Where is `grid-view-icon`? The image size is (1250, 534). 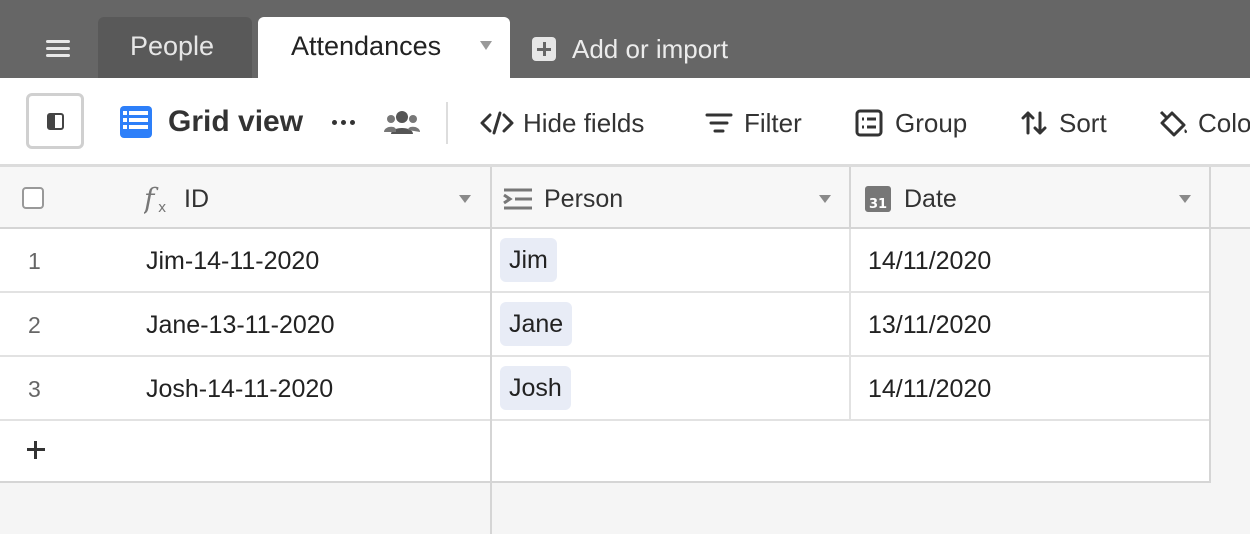 grid-view-icon is located at coordinates (136, 122).